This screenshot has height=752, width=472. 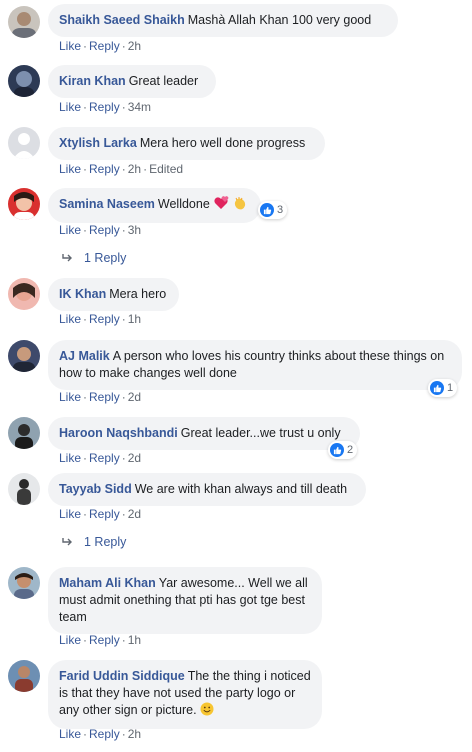 I want to click on smiley-emoji-icon, so click(x=207, y=711).